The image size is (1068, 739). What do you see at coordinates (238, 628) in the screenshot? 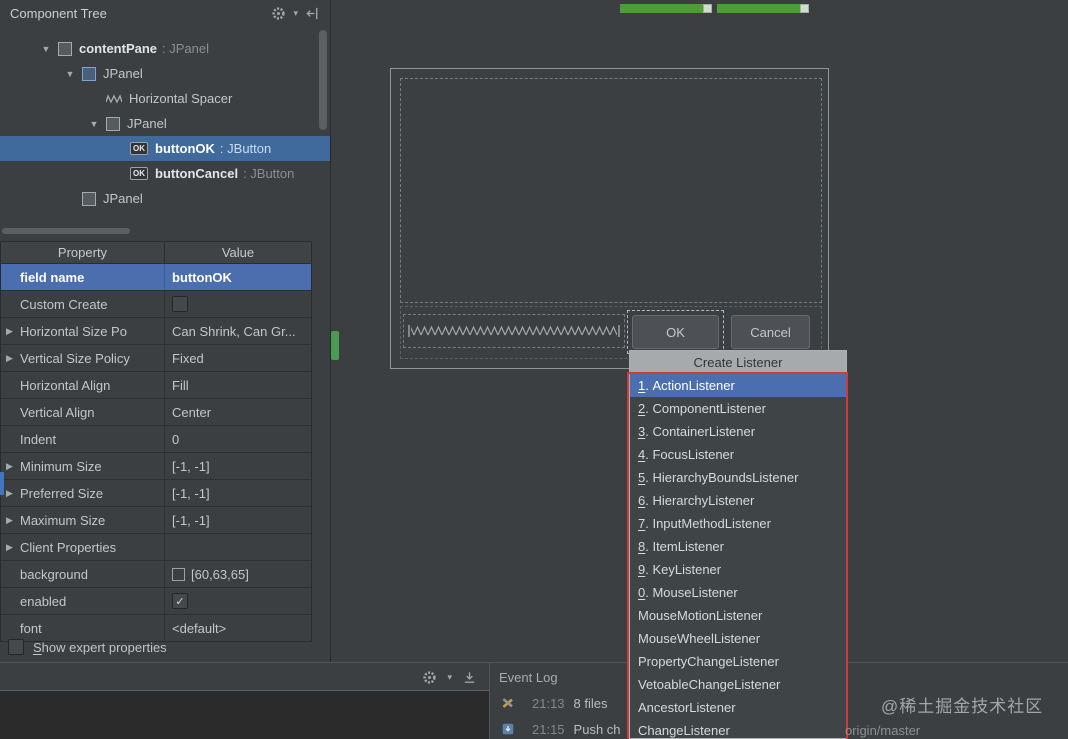
I see `property-value: <default>` at bounding box center [238, 628].